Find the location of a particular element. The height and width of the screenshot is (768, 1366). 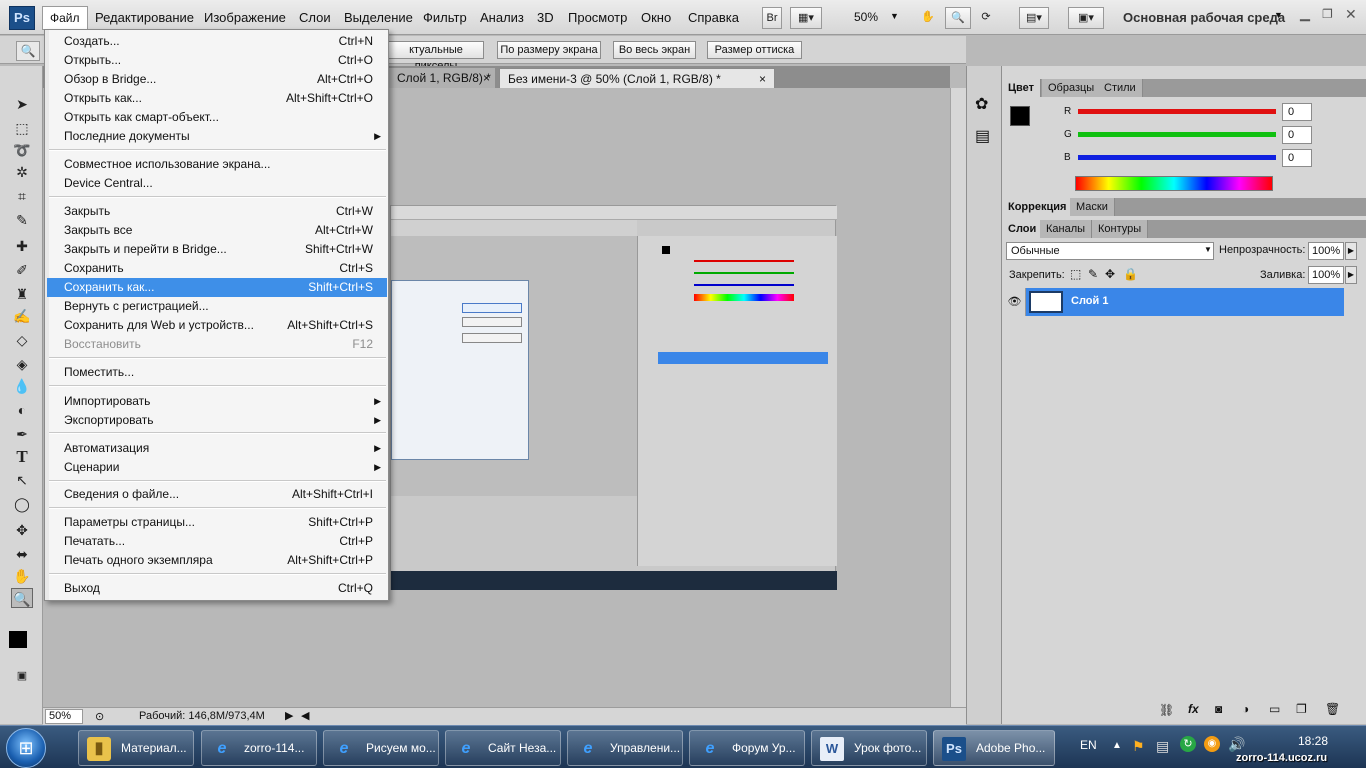

new-group-icon: ▭ is located at coordinates (1274, 709).